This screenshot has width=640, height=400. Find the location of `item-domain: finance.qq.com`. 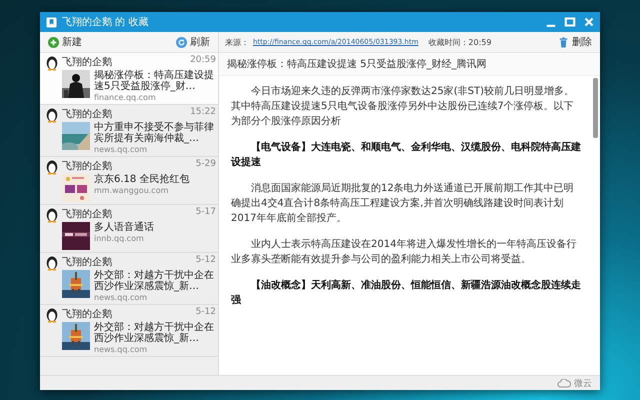

item-domain: finance.qq.com is located at coordinates (125, 97).